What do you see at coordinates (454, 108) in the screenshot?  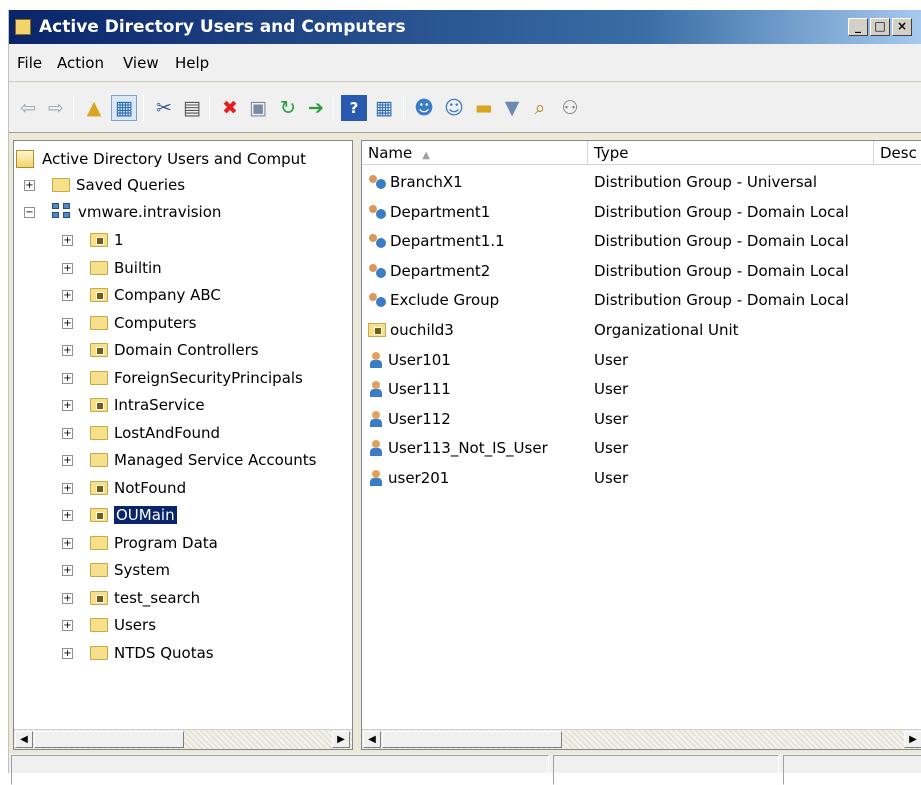 I see `new-group-icon: ☺` at bounding box center [454, 108].